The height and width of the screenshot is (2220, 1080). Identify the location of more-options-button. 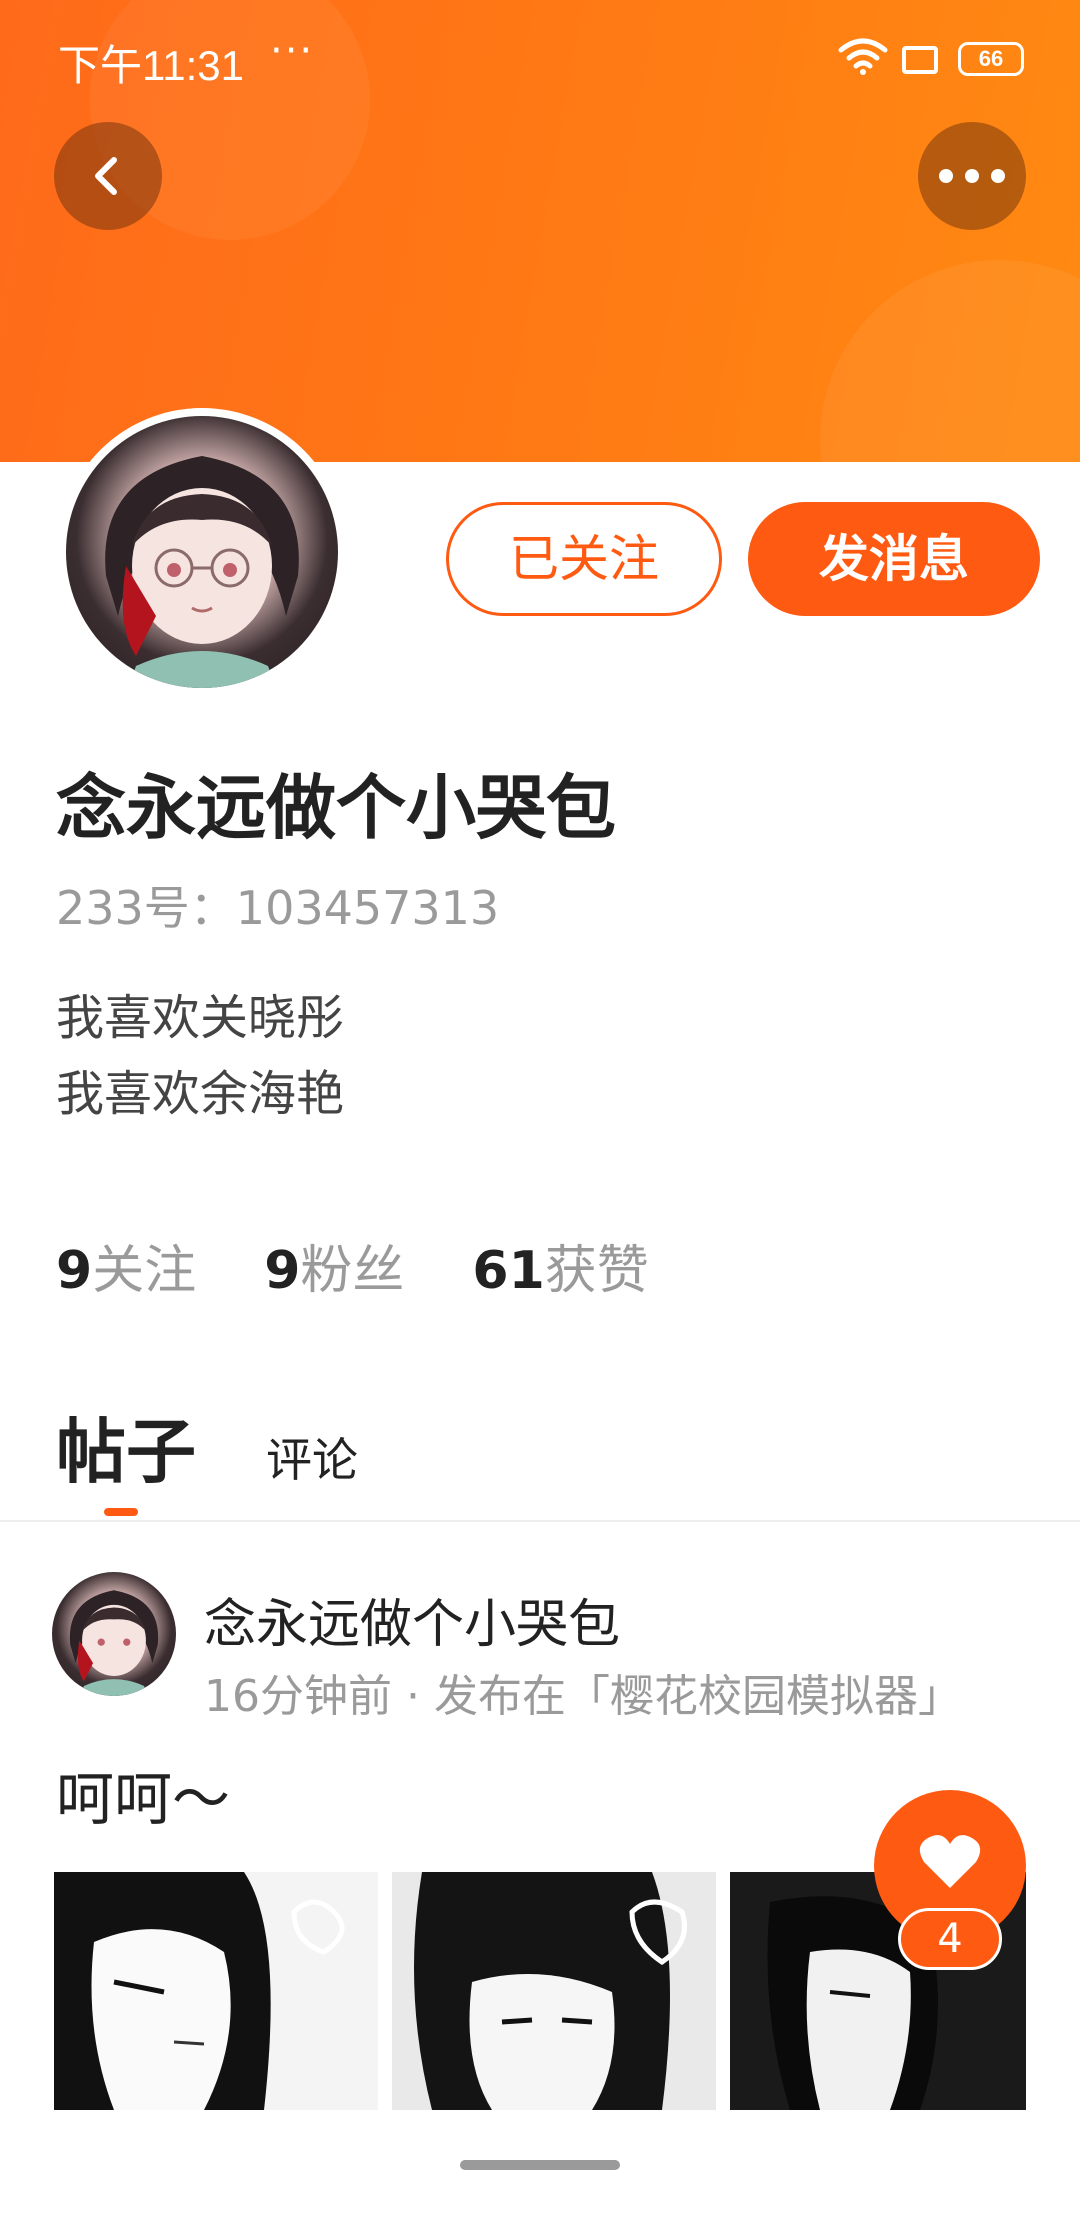
(972, 176).